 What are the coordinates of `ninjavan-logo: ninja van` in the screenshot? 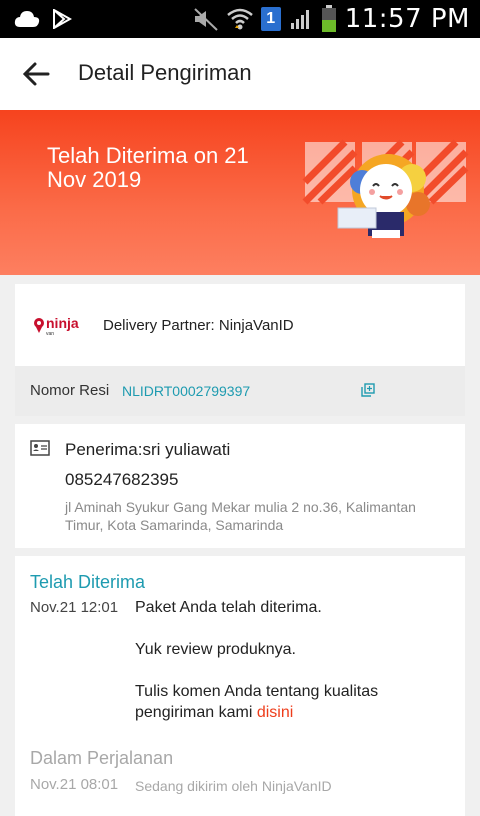 It's located at (56, 325).